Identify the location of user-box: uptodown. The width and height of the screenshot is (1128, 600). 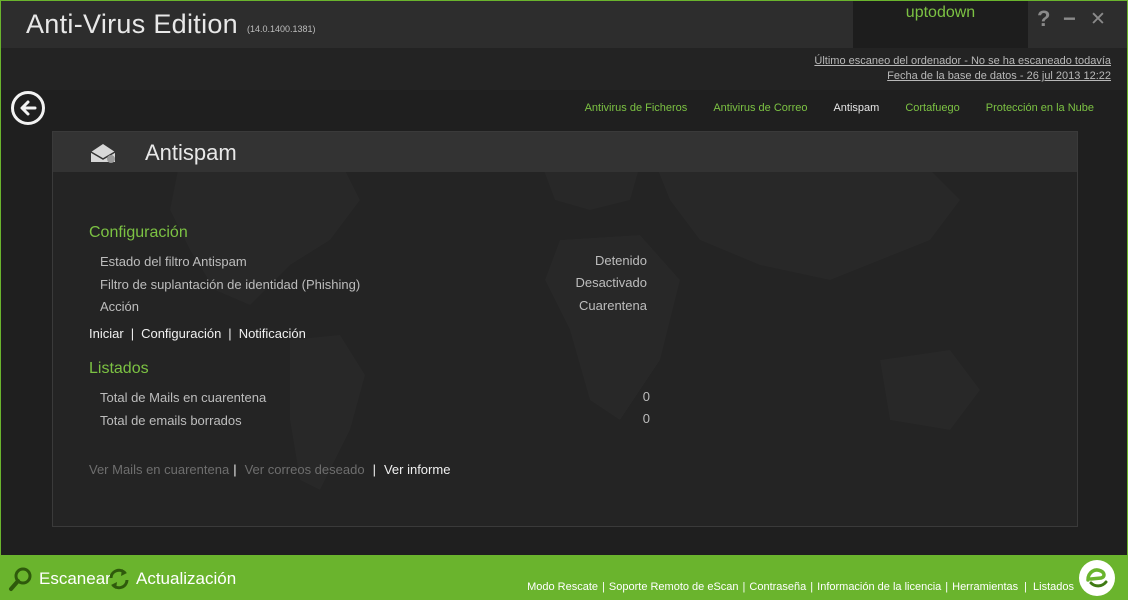
(940, 24).